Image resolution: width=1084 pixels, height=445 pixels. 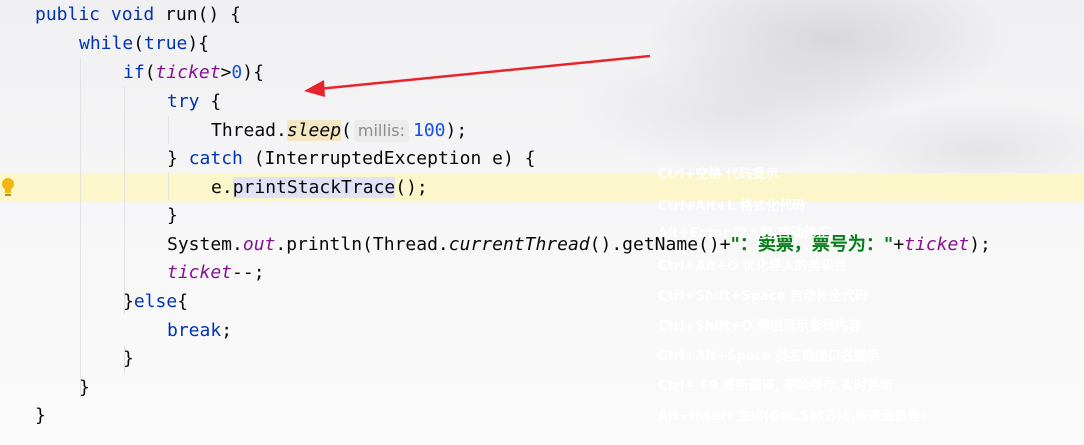 What do you see at coordinates (314, 88) in the screenshot?
I see `arrow-head-icon` at bounding box center [314, 88].